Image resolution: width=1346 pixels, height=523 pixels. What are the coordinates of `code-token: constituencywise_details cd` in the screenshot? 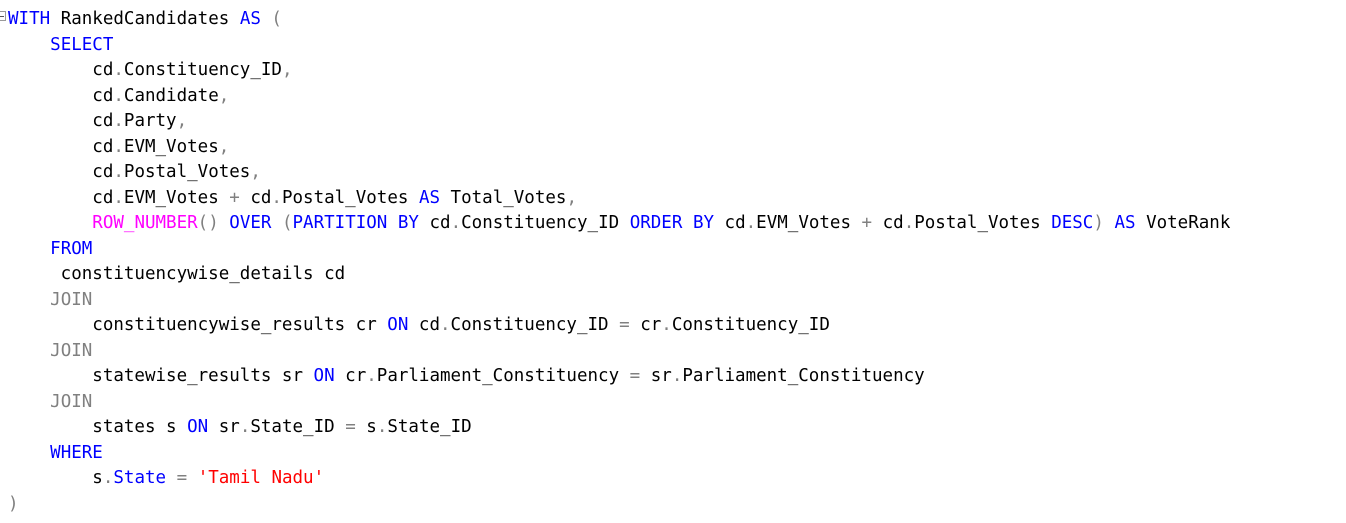 It's located at (177, 274).